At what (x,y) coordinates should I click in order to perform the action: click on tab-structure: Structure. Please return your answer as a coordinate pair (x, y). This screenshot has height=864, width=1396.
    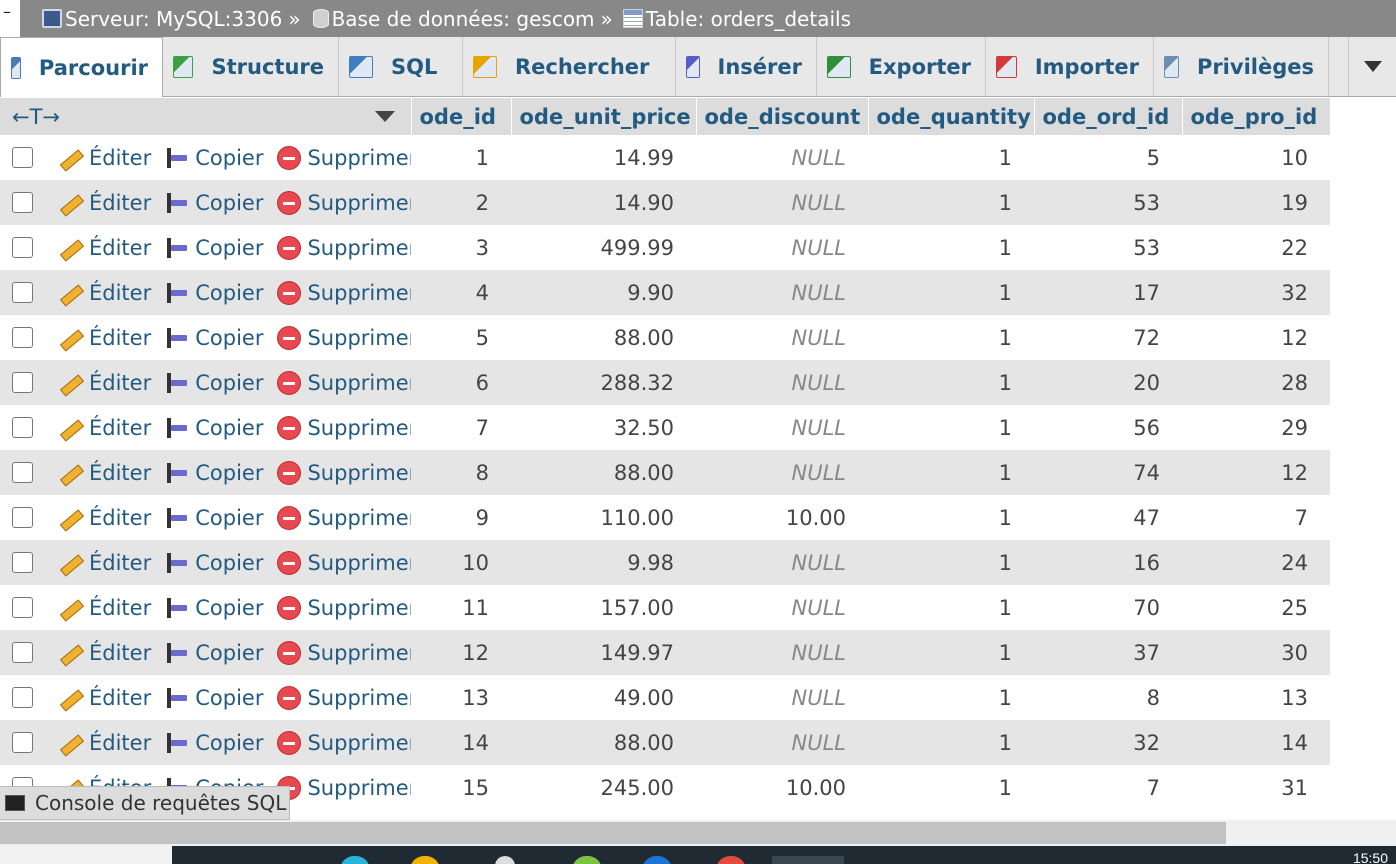
    Looking at the image, I should click on (251, 66).